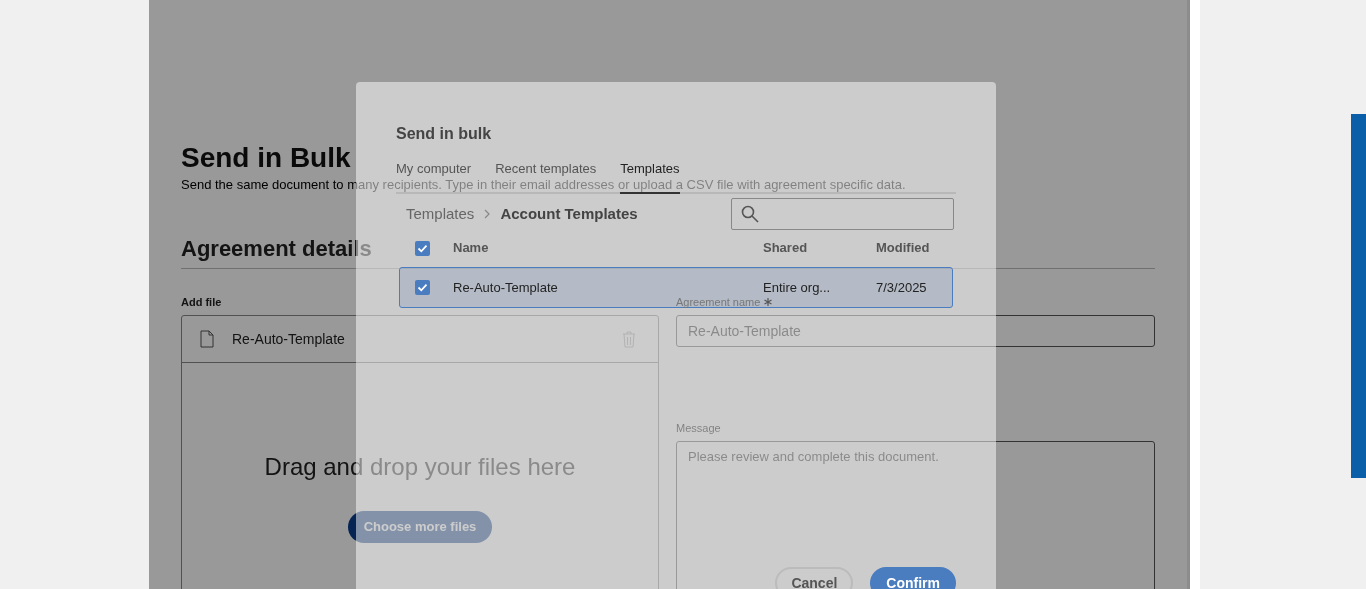 This screenshot has width=1366, height=589. I want to click on confirm-button: Confirm, so click(913, 578).